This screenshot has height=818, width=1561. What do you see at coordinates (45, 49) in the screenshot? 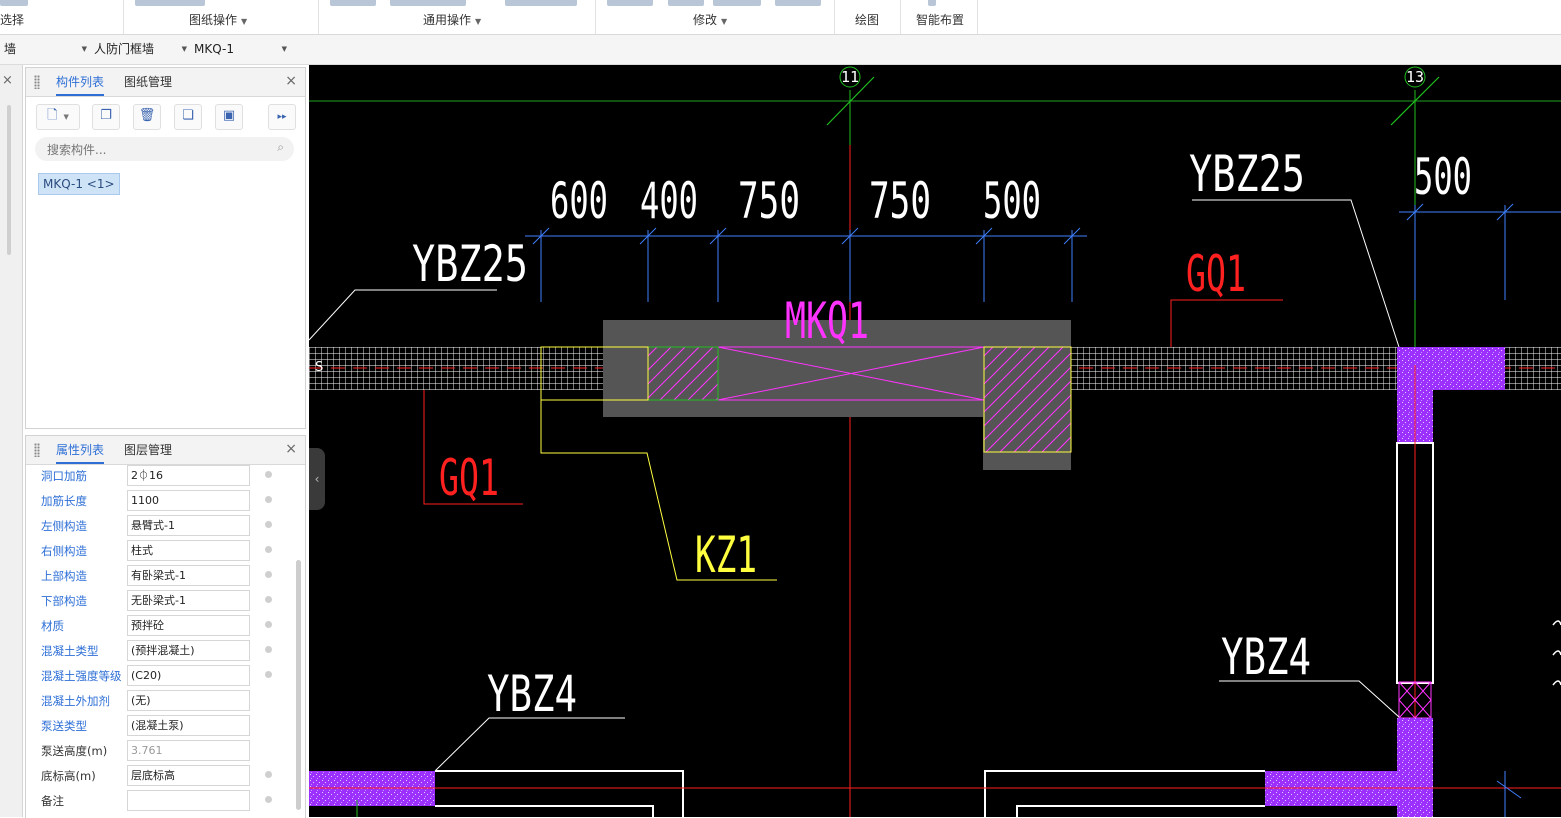
I see `floor-type-combo: 墙 ▼` at bounding box center [45, 49].